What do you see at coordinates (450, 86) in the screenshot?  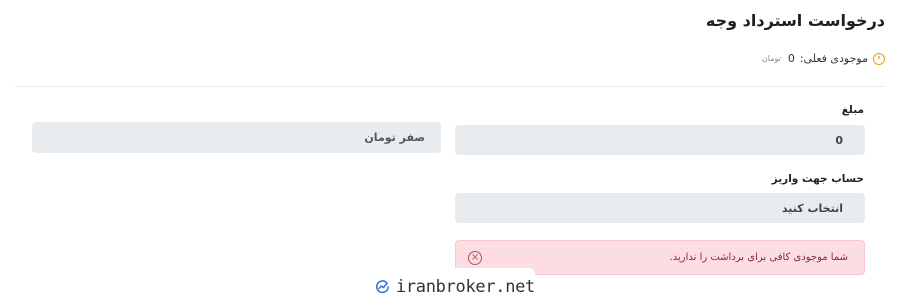 I see `divider` at bounding box center [450, 86].